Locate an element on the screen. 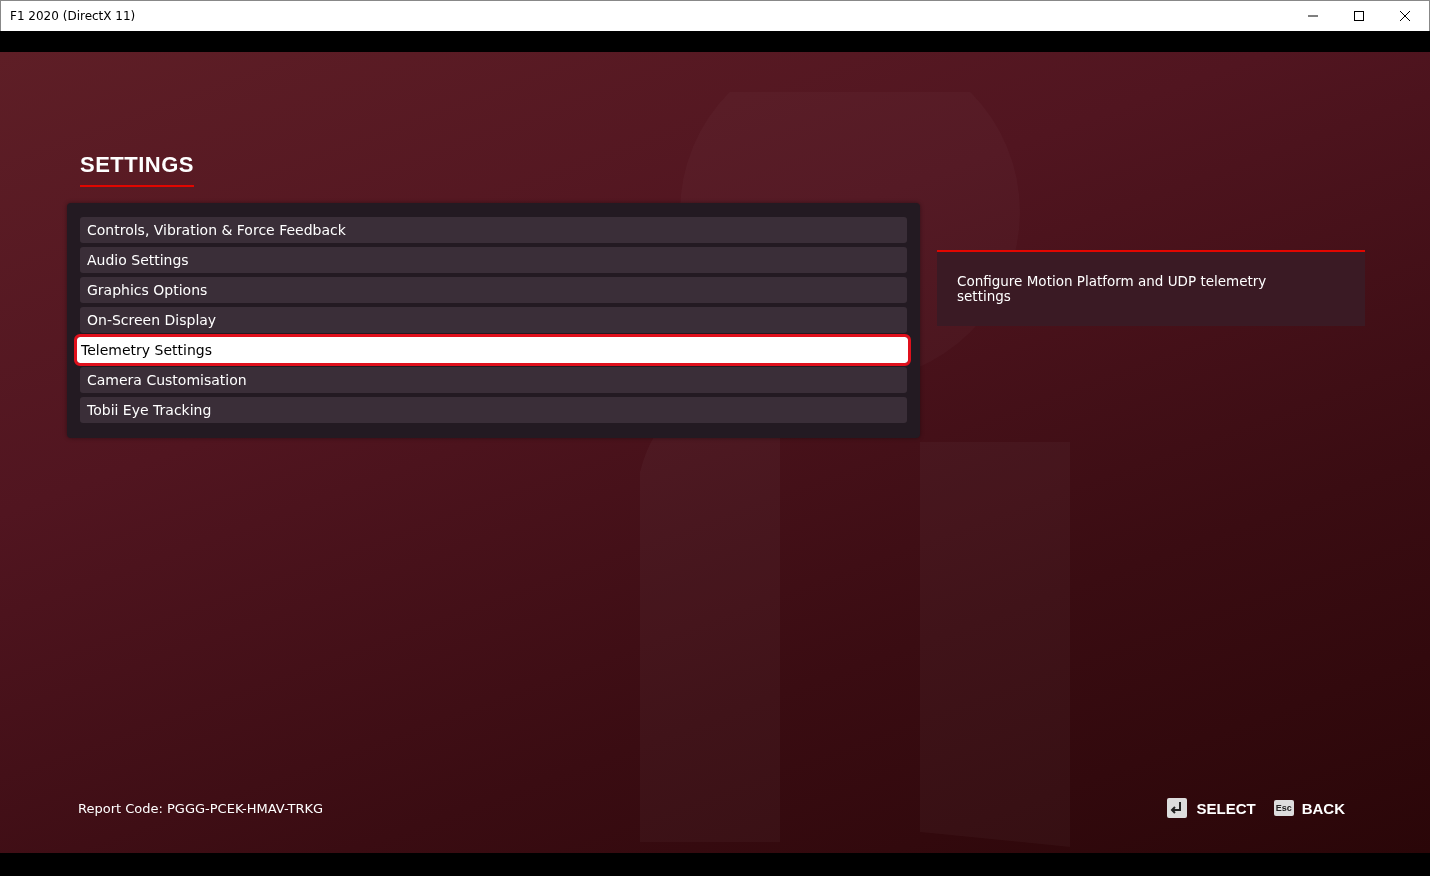 The width and height of the screenshot is (1430, 876). report-code: Report Code: PGGG-PCEK-HMAV-TRKG is located at coordinates (200, 808).